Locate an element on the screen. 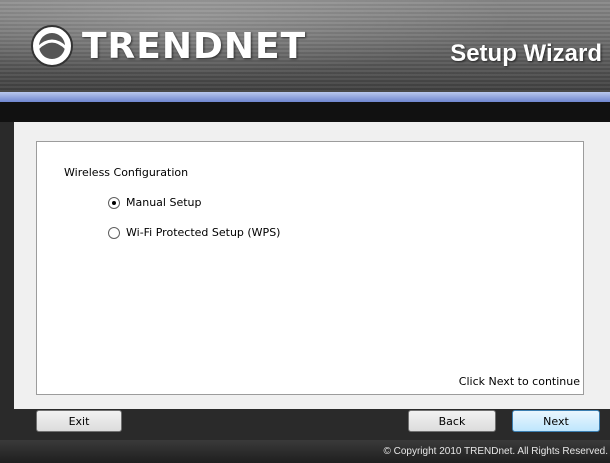 This screenshot has height=463, width=610. exit-button: Exit is located at coordinates (79, 421).